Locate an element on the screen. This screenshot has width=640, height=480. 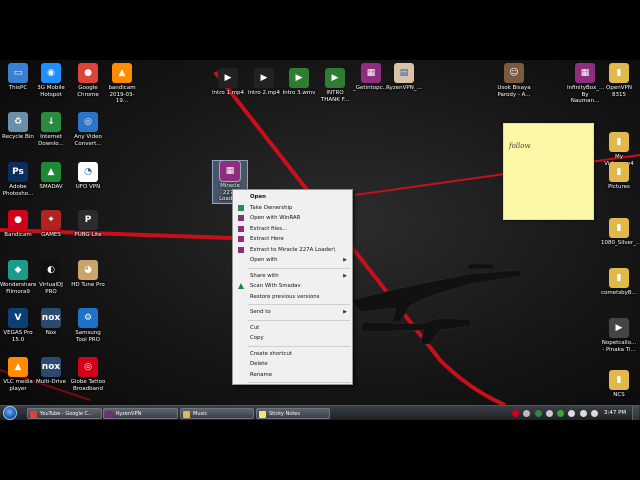
desktop-icon-label: VEGAS Pro 15.0 is located at coordinates (18, 336).